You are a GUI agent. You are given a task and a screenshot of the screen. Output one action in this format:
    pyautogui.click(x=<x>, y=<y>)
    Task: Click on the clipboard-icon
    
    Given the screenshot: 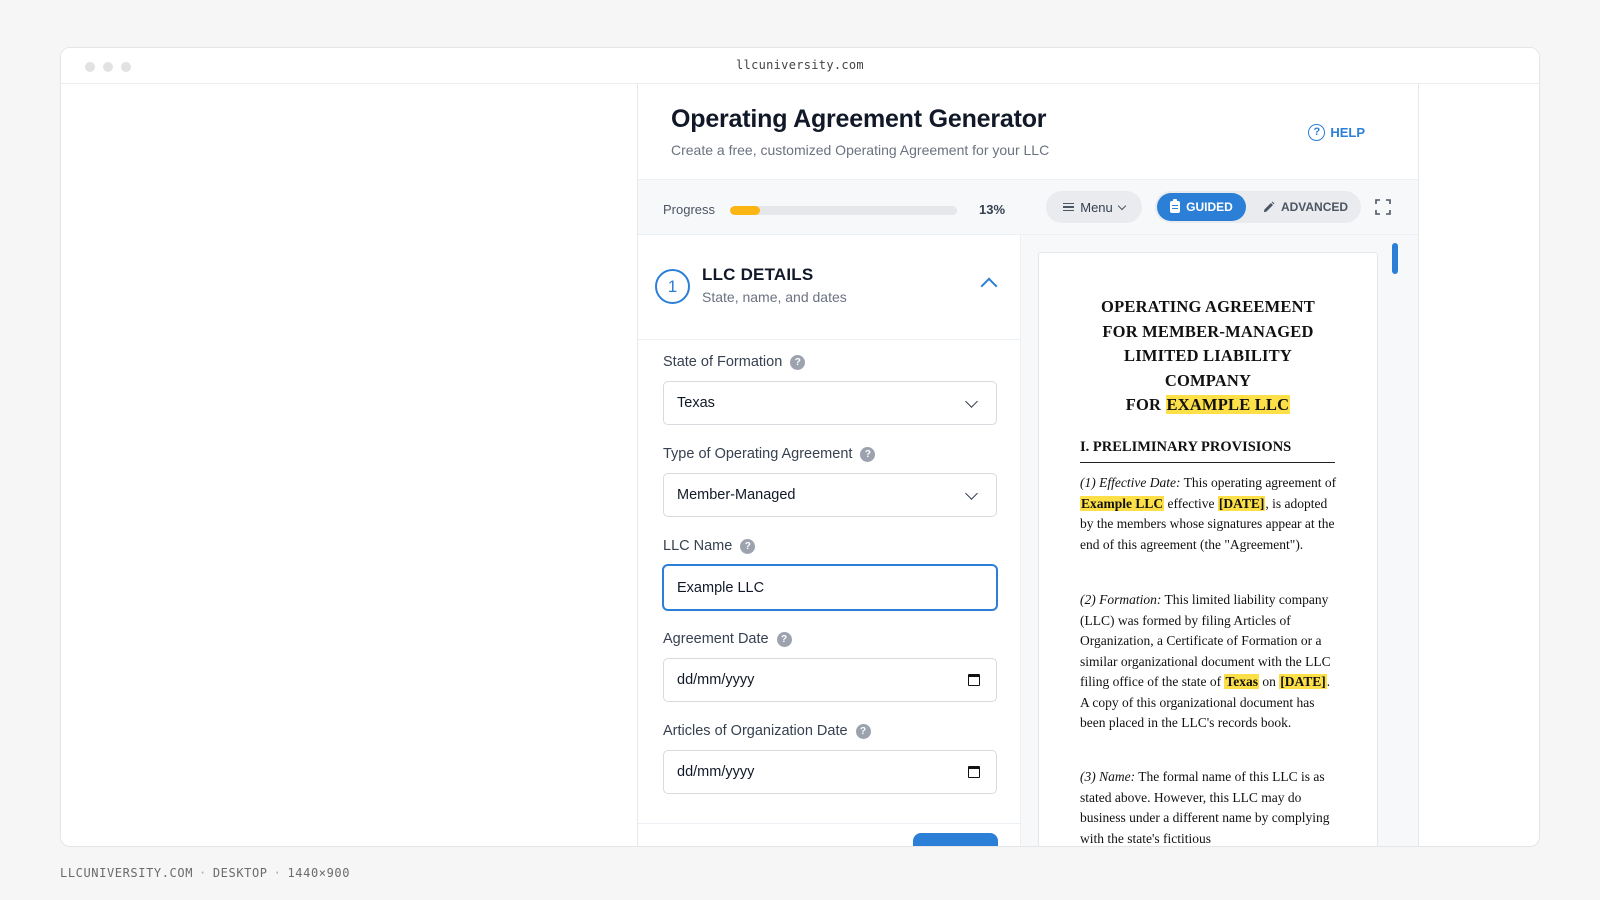 What is the action you would take?
    pyautogui.click(x=1175, y=206)
    